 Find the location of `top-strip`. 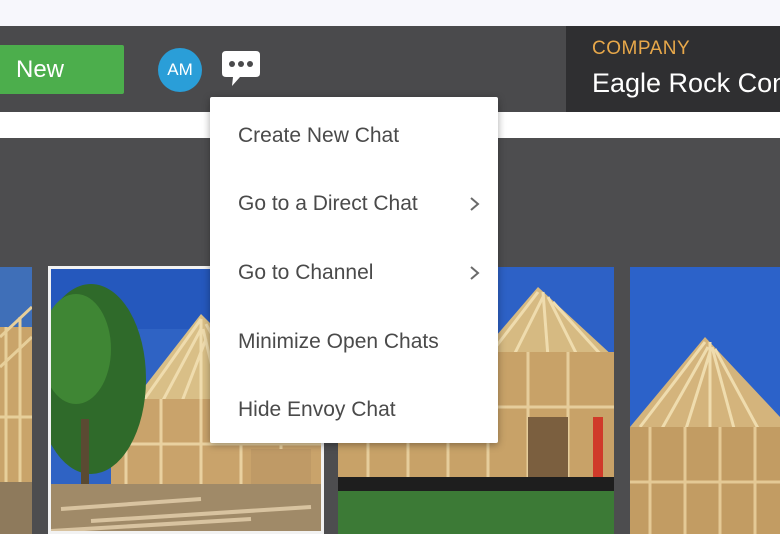

top-strip is located at coordinates (390, 13).